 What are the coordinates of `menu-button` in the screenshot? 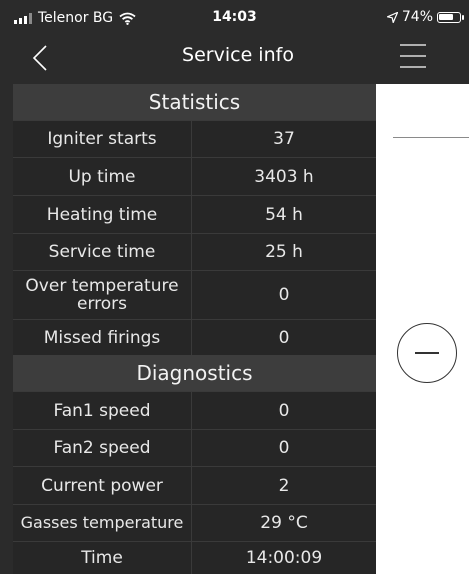 It's located at (413, 56).